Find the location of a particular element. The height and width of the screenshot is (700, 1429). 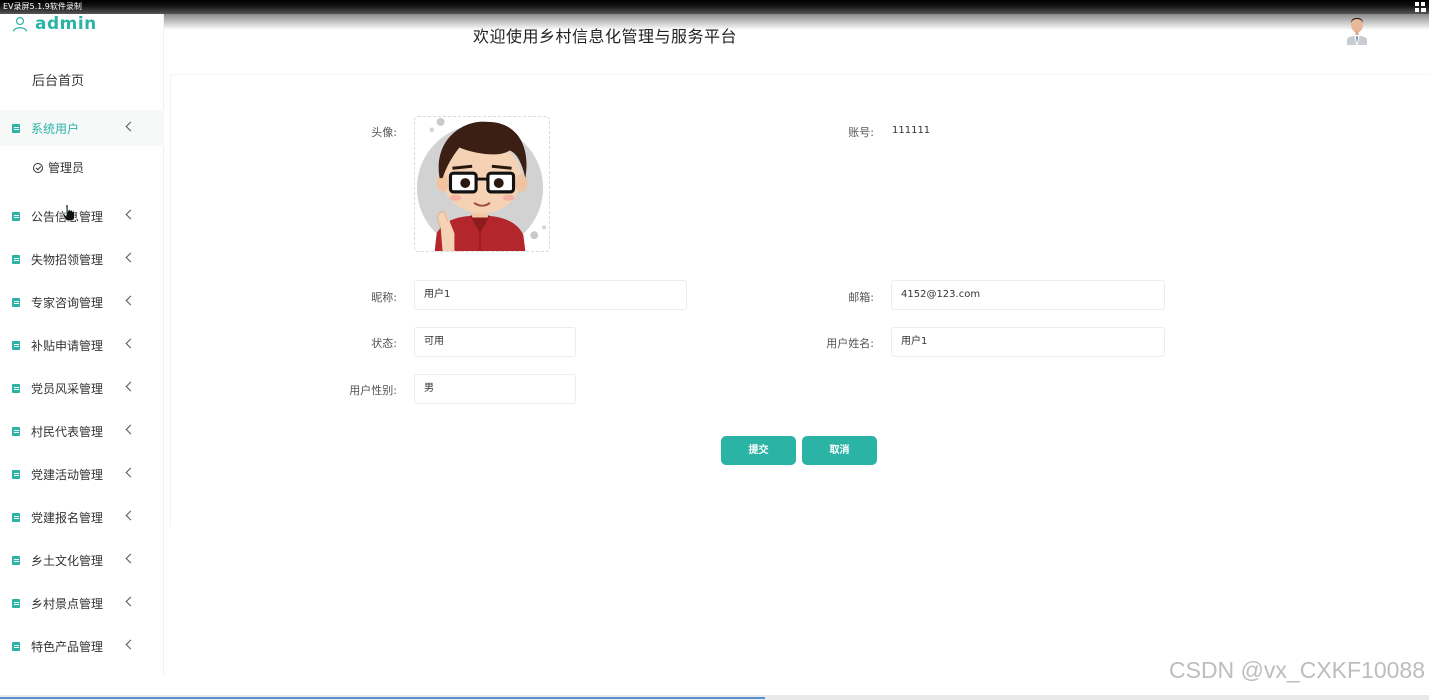

nickname-input: 用户1 is located at coordinates (550, 295).